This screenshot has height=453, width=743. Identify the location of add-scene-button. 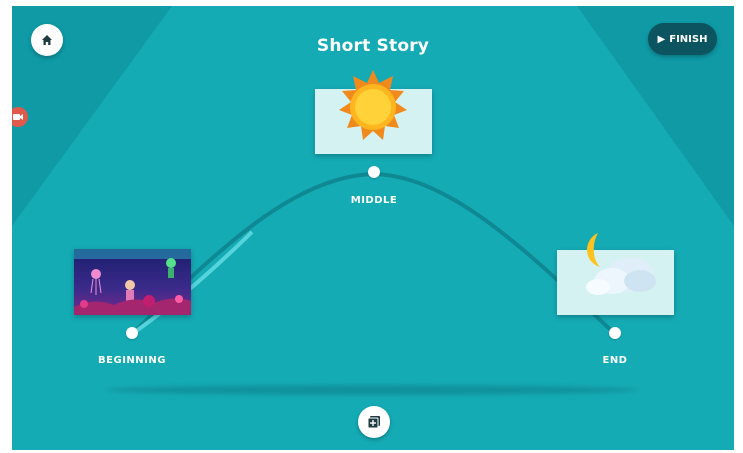
(374, 422).